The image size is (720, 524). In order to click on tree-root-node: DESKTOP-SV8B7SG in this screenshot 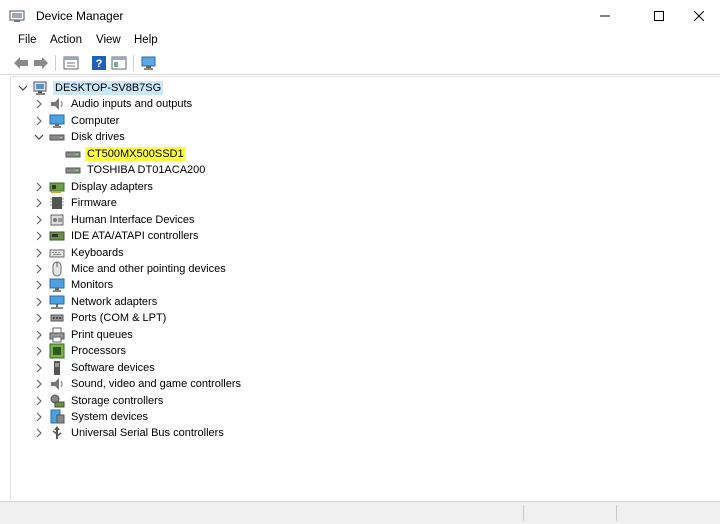, I will do `click(90, 88)`.